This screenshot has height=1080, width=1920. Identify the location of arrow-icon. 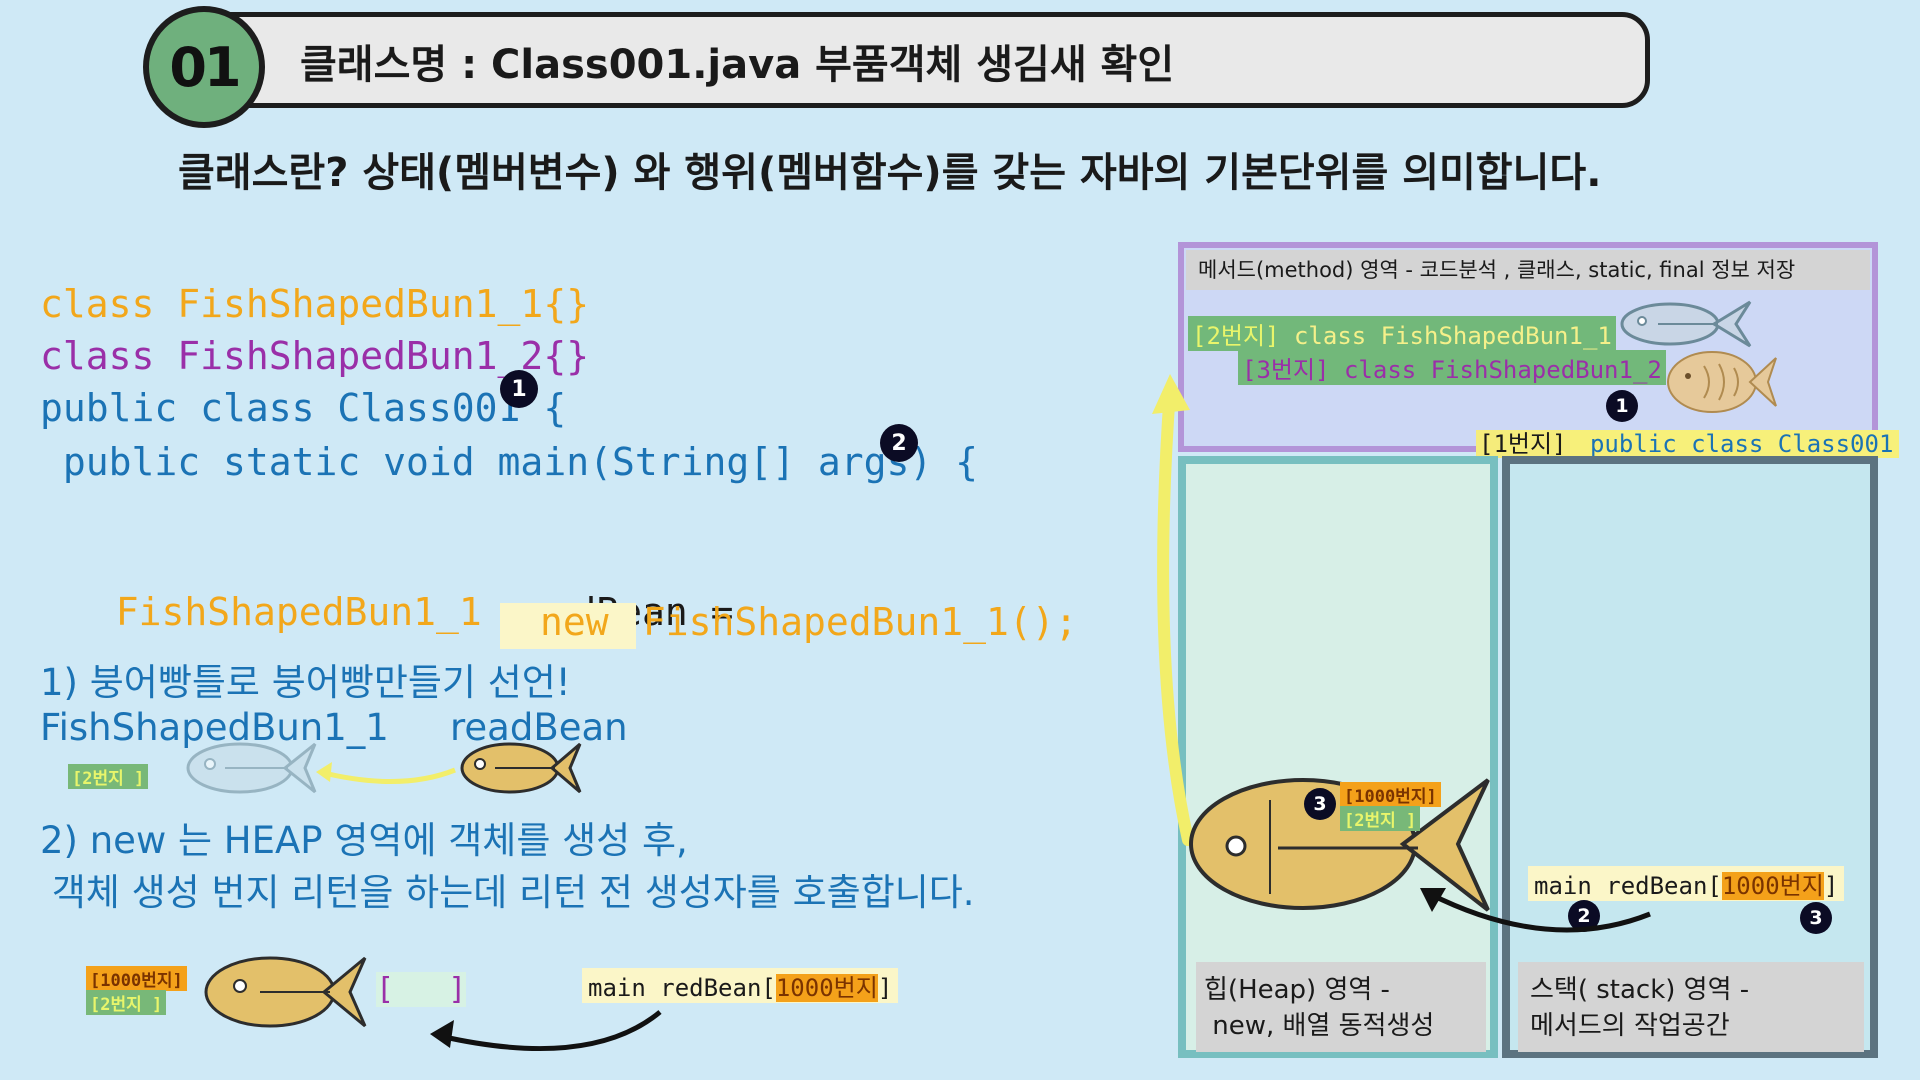
(387, 775).